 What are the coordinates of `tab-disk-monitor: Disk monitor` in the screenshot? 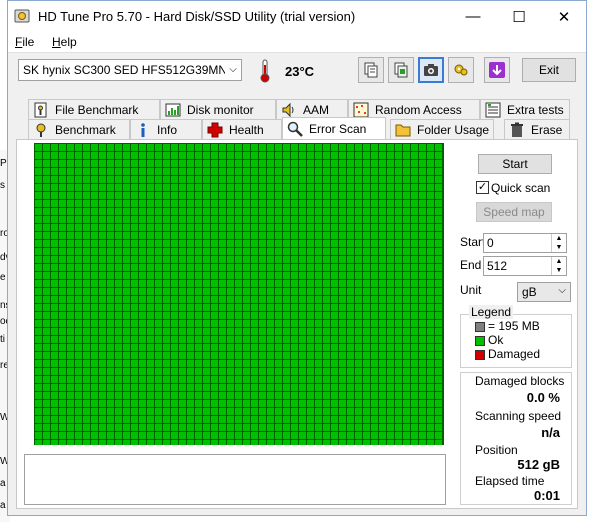 It's located at (218, 109).